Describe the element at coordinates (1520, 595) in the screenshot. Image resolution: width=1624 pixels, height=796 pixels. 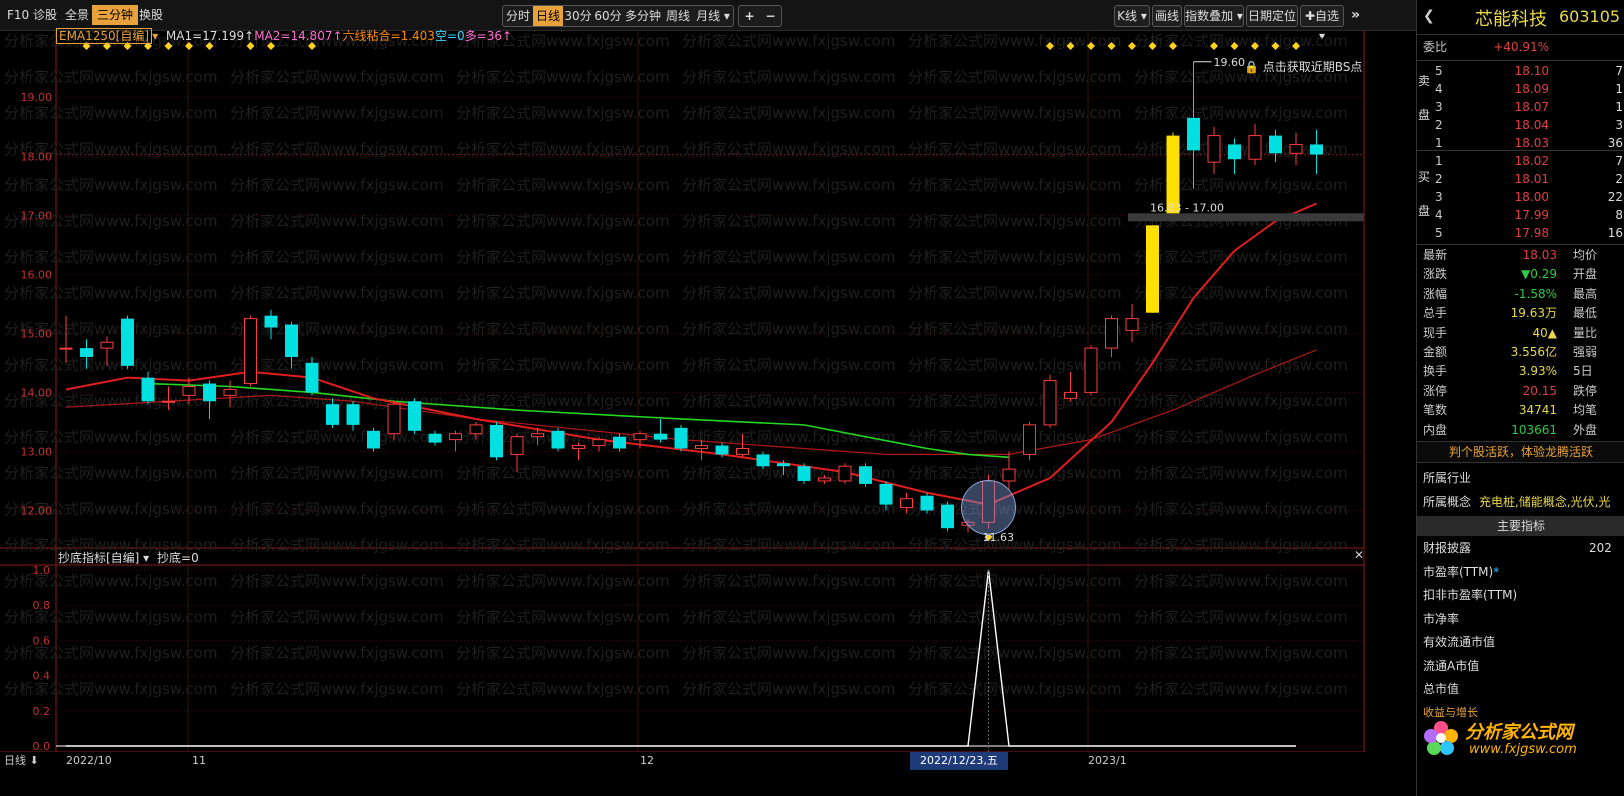
I see `financial-row: 扣非市盈率(TTM)` at that location.